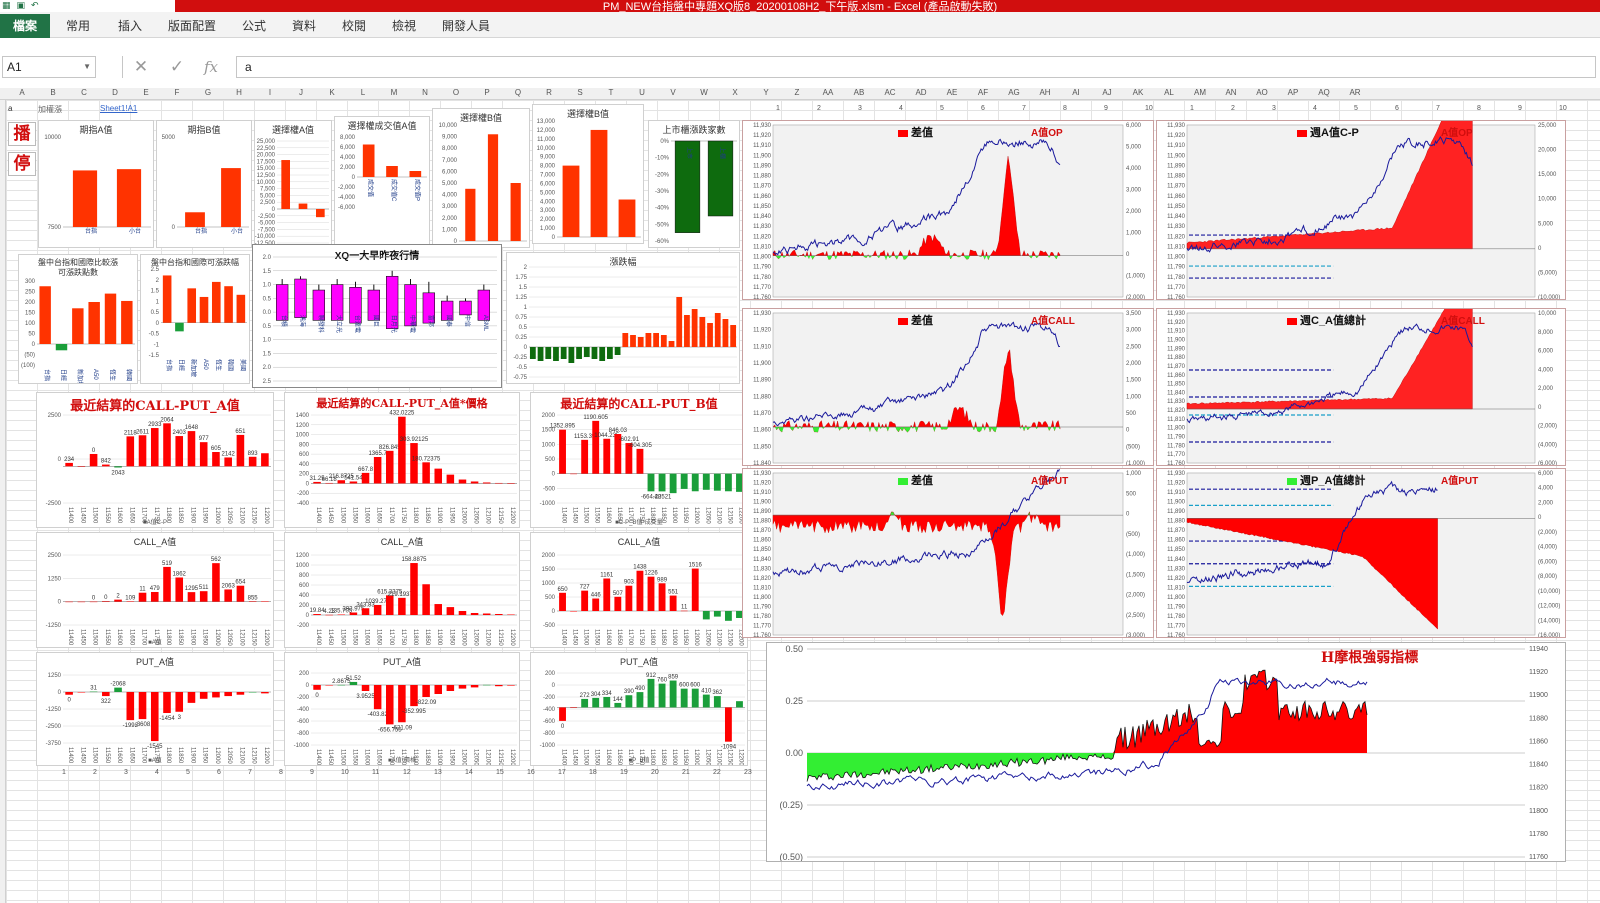 The height and width of the screenshot is (903, 1600). I want to click on column-header: M, so click(394, 92).